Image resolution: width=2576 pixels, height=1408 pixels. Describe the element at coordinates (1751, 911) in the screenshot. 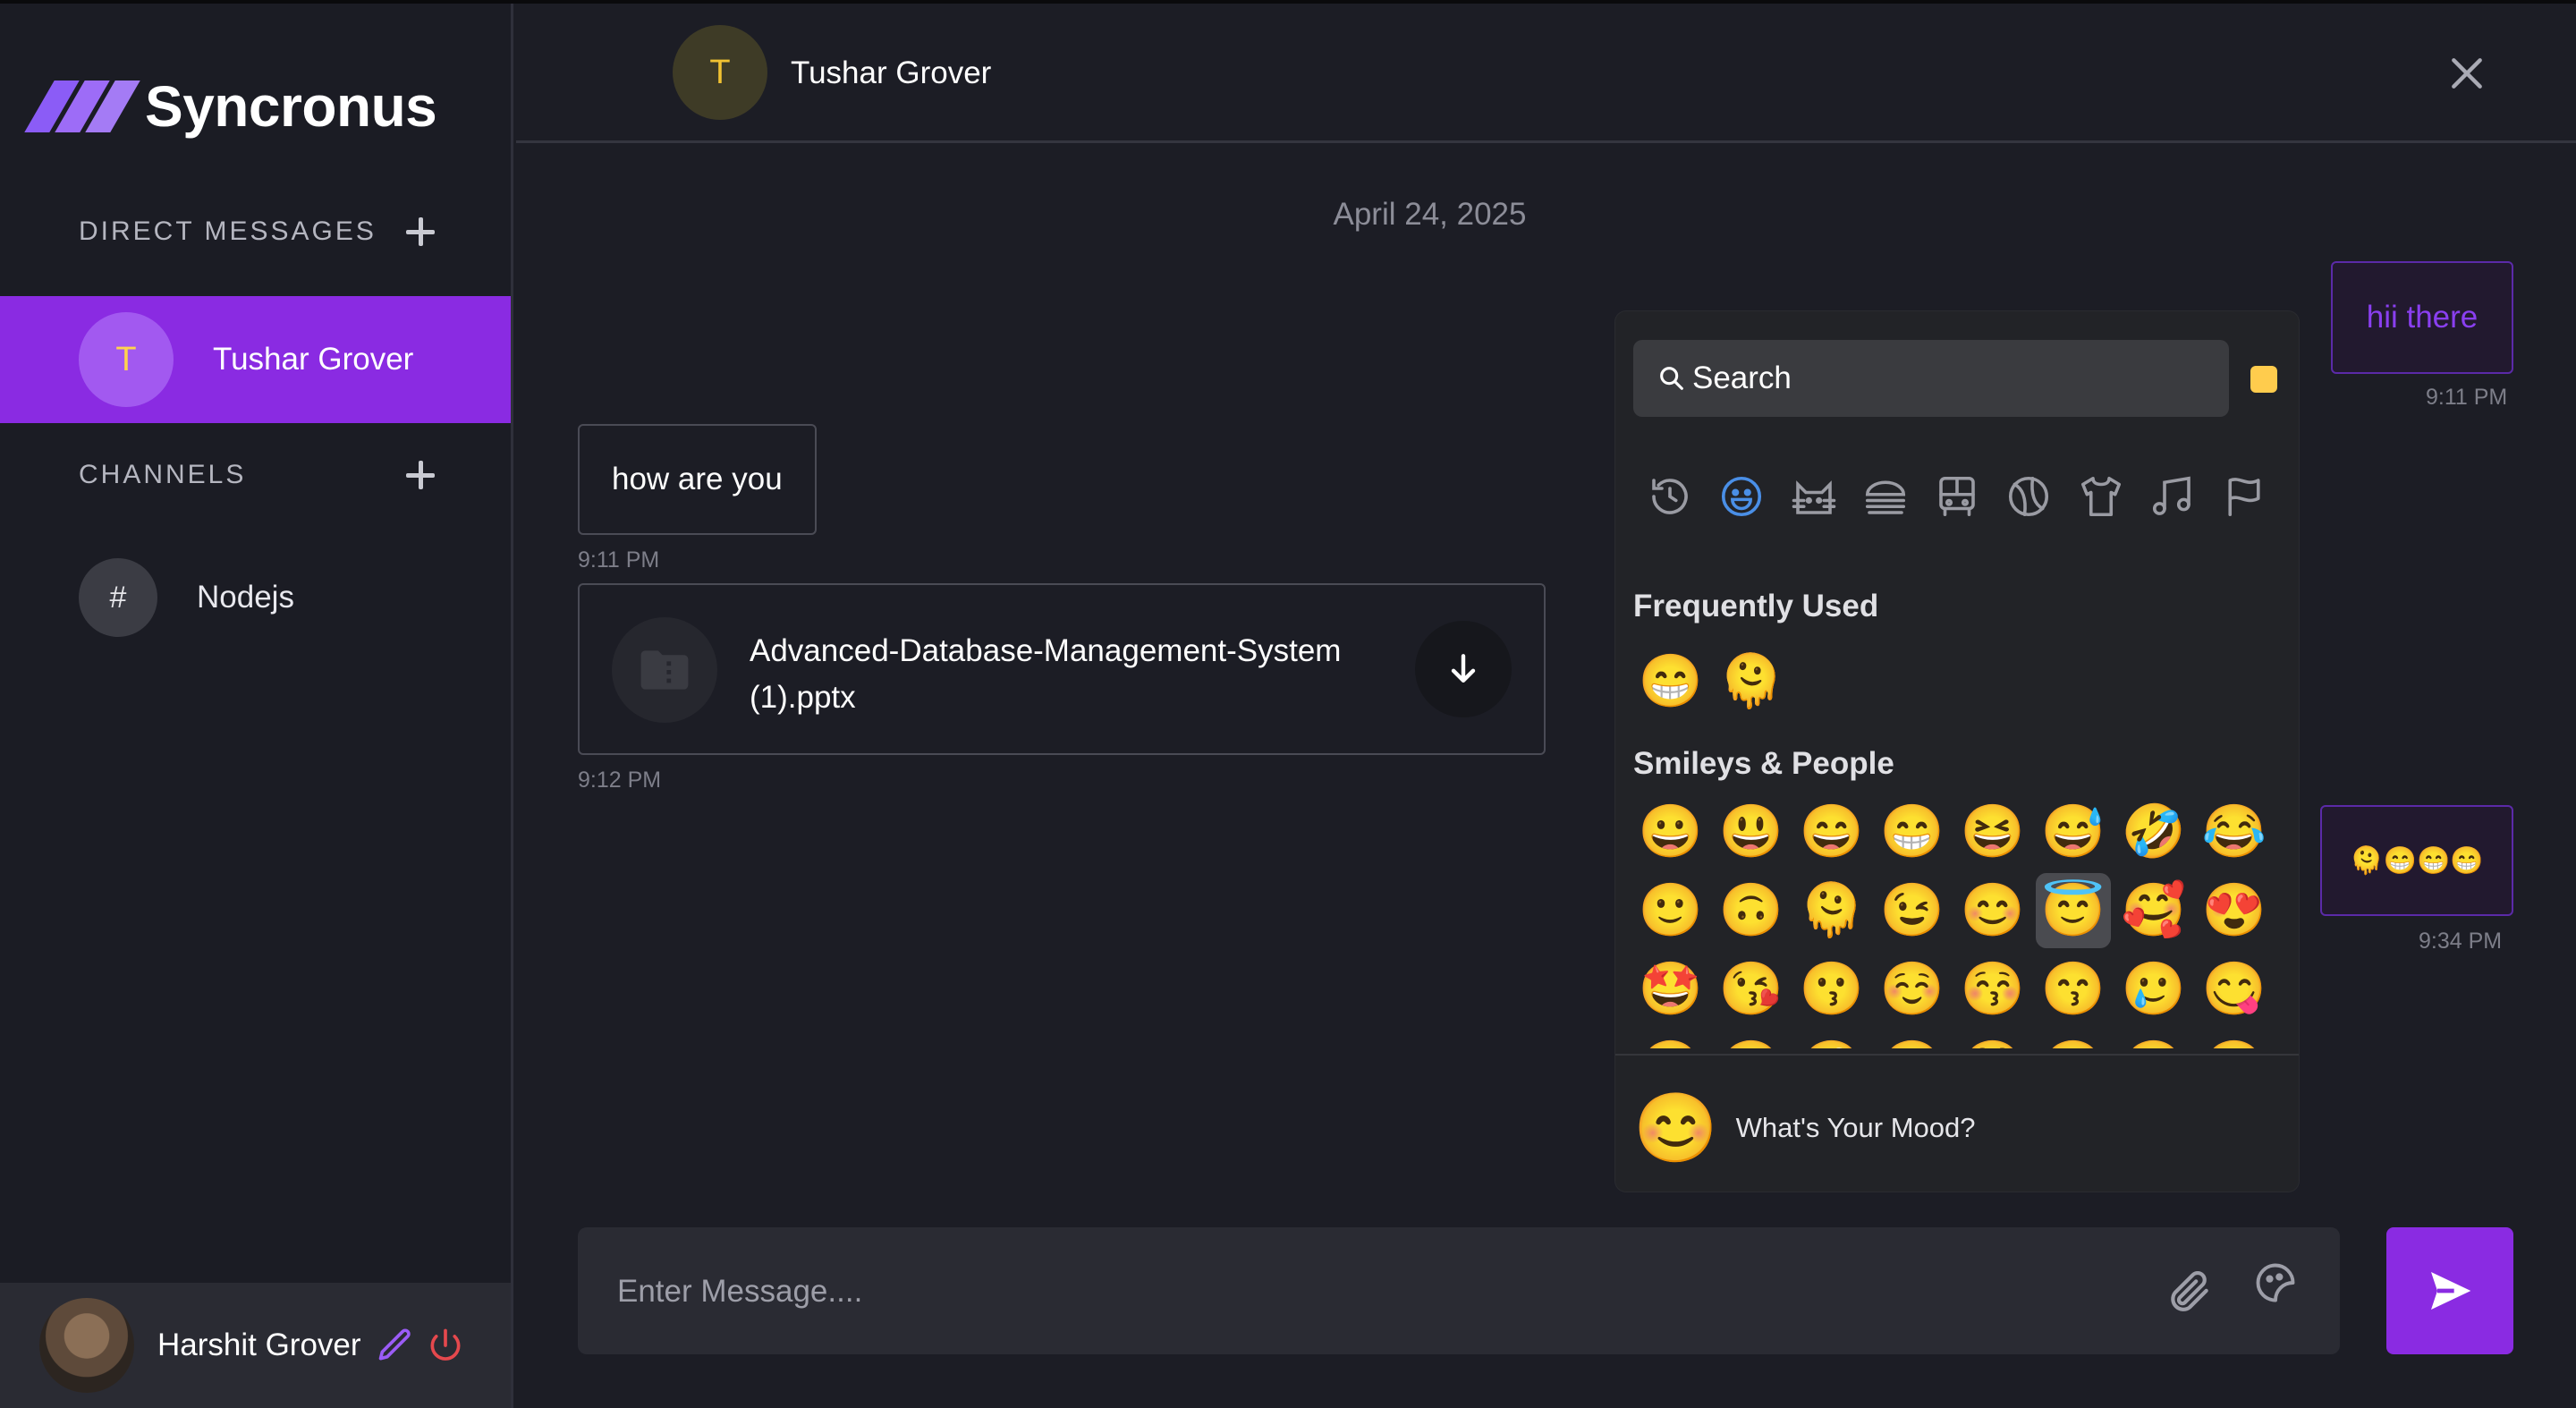

I see `emoji-button: 🙃` at that location.